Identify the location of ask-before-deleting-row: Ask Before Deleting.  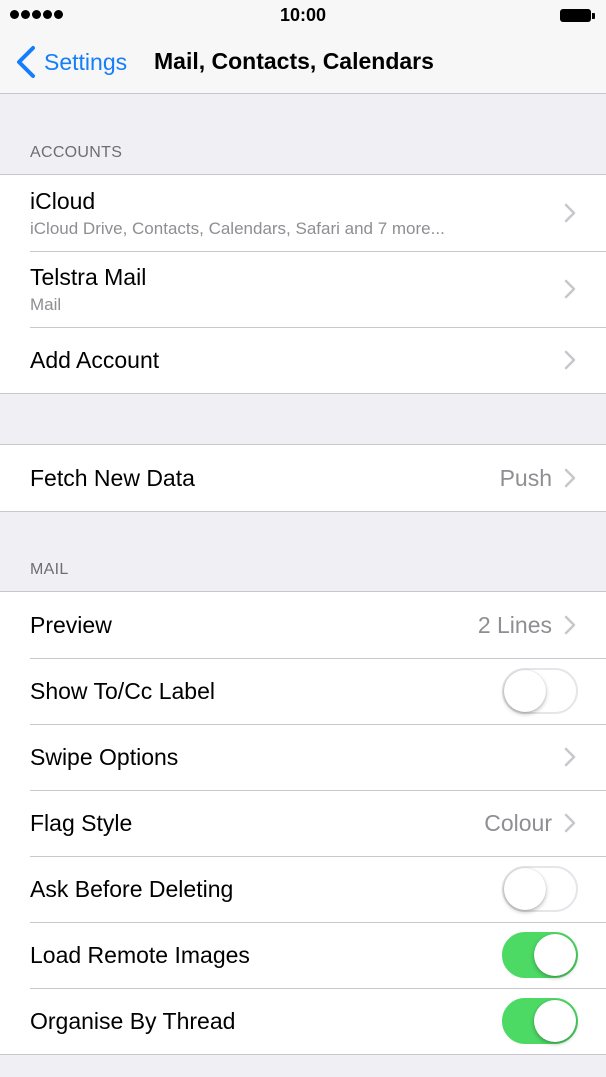
(303, 889).